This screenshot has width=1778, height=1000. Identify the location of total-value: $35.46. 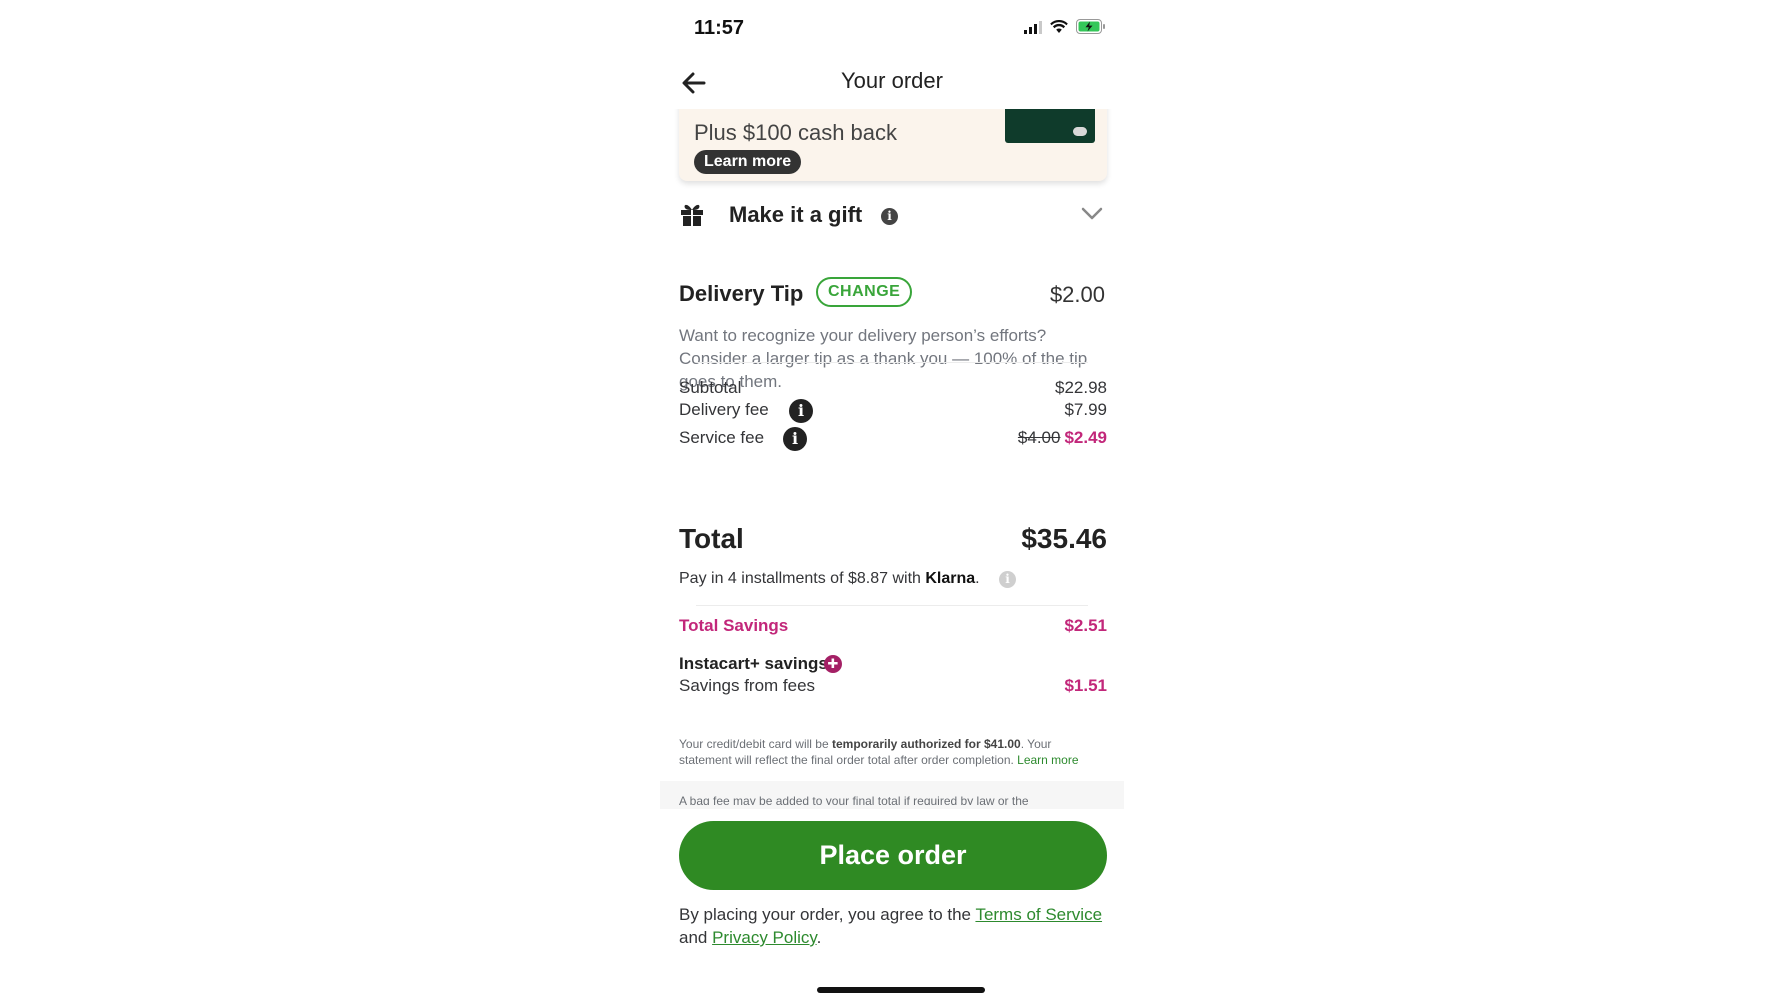
(1064, 538).